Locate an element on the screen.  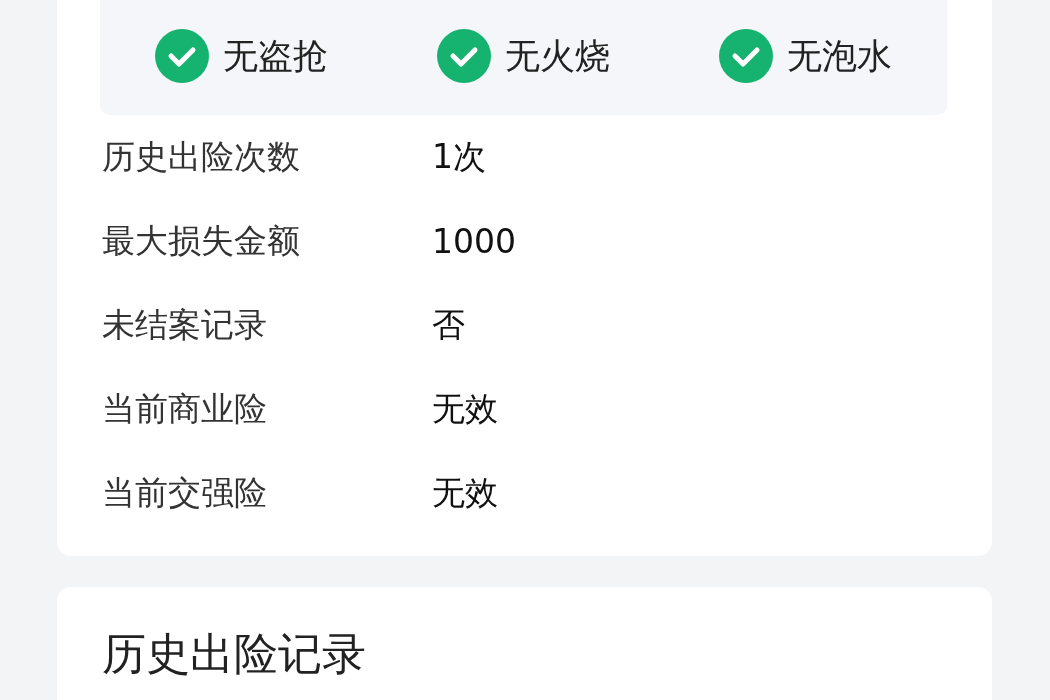
check-label: 无泡水 is located at coordinates (840, 56).